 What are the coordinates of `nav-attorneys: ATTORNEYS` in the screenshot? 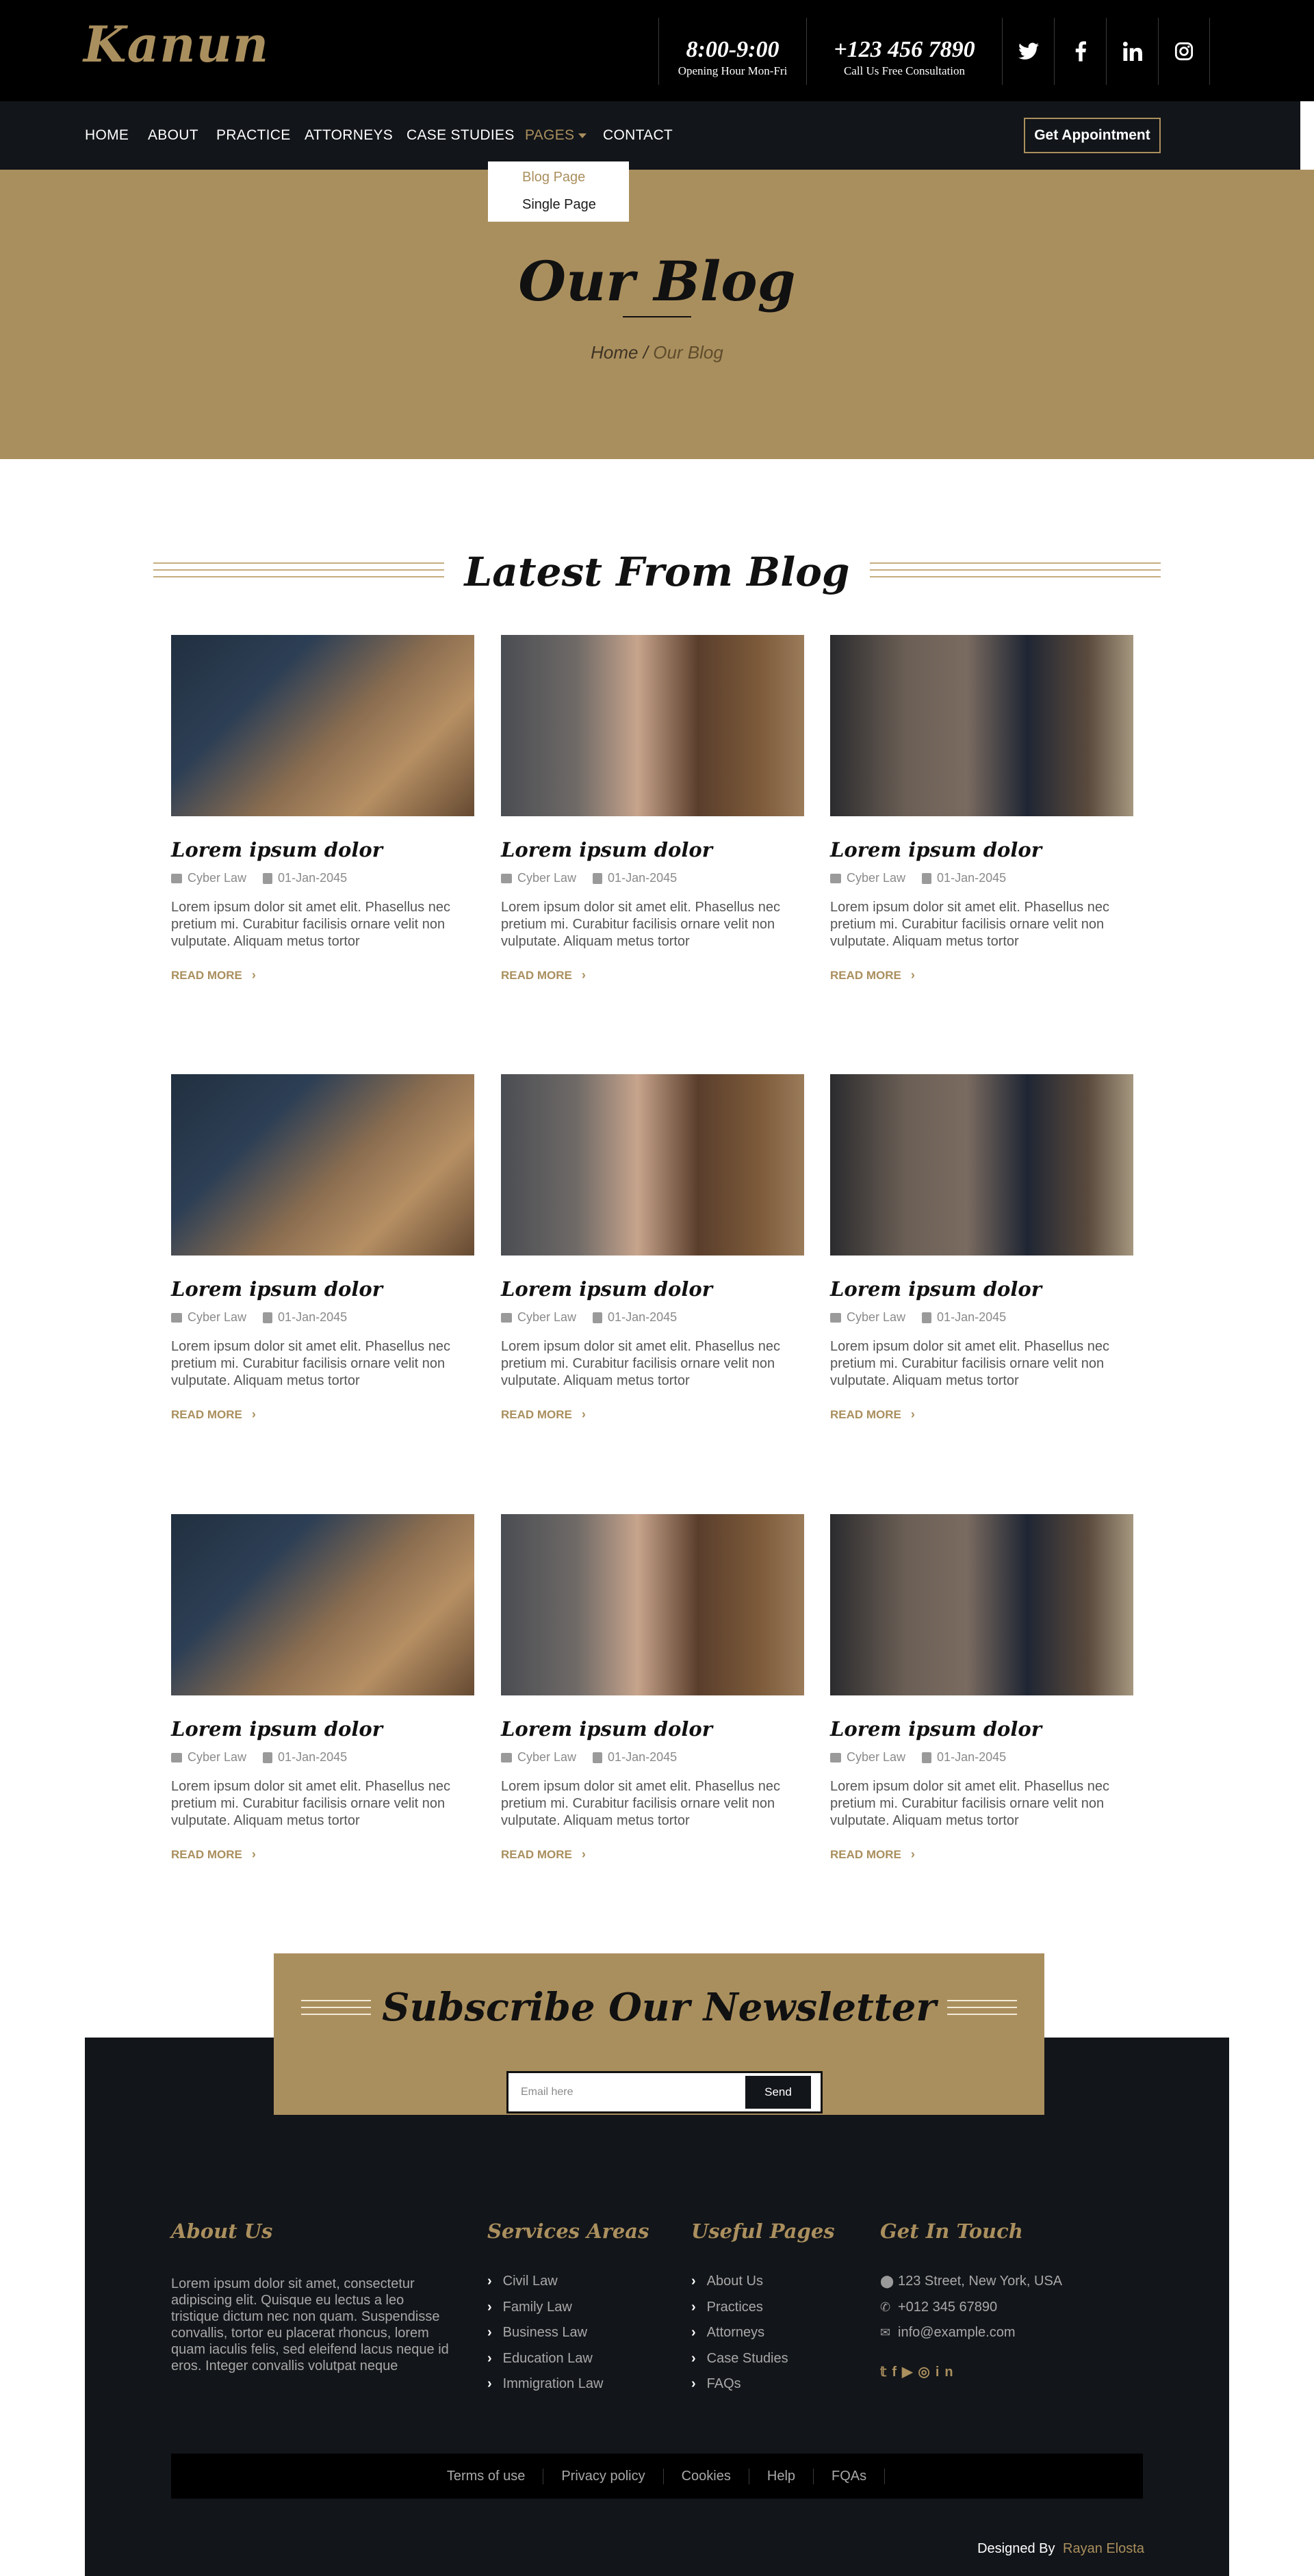 It's located at (349, 135).